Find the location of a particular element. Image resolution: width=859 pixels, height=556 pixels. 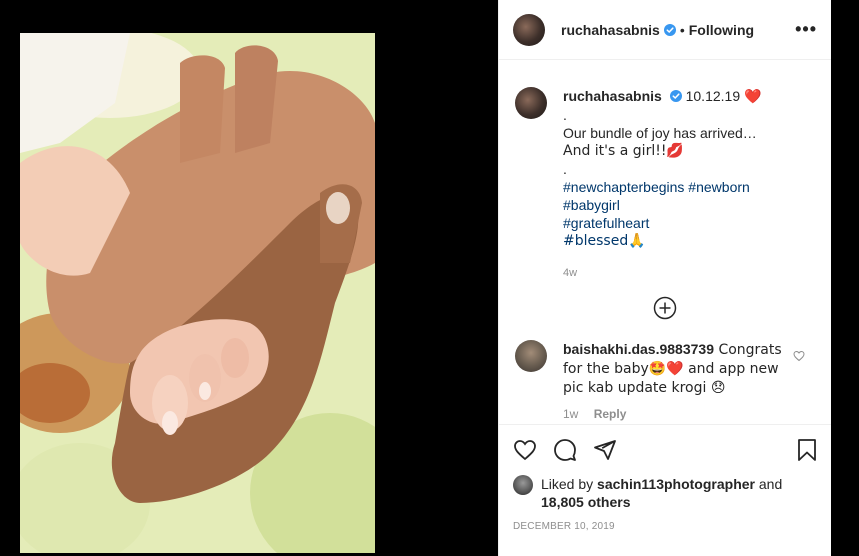

caption-date: 10.12.19 is located at coordinates (713, 96).